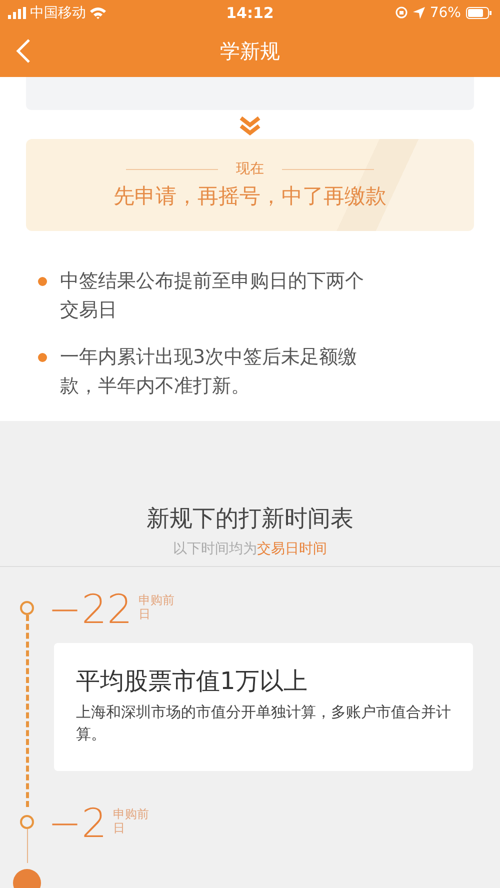 This screenshot has height=888, width=500. Describe the element at coordinates (264, 723) in the screenshot. I see `rule-description: 上海和深圳市场的市值分开单独计算，多账户市值合并计算。` at that location.